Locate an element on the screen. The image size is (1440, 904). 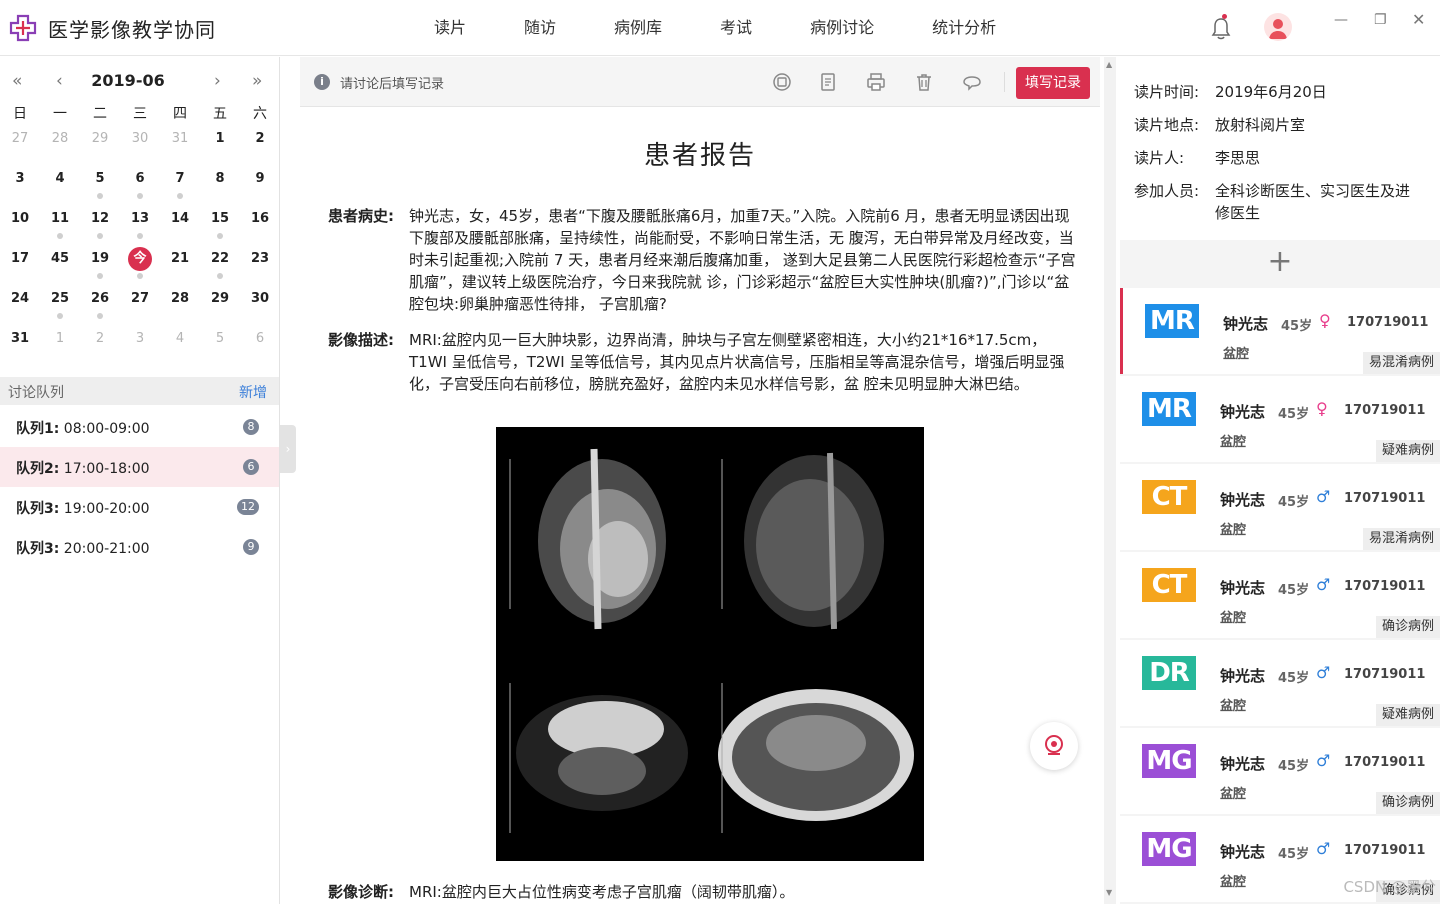
report-scrollbar is located at coordinates (1110, 480).